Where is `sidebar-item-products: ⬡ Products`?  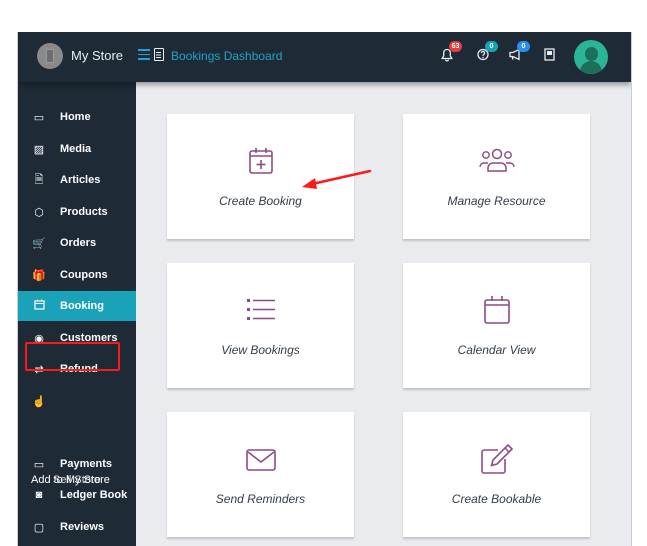 sidebar-item-products: ⬡ Products is located at coordinates (77, 212).